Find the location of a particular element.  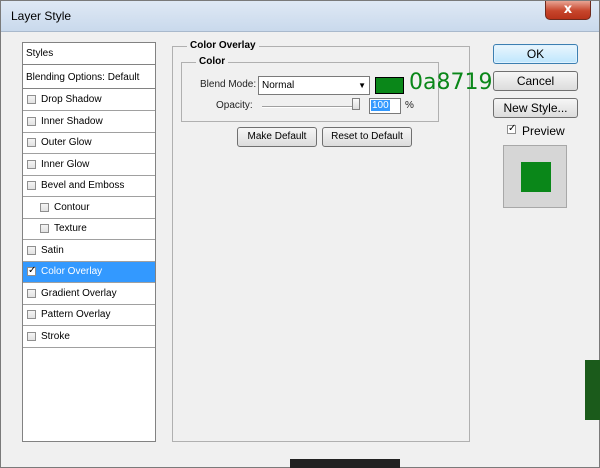

style-item-satin: Satin is located at coordinates (89, 251).